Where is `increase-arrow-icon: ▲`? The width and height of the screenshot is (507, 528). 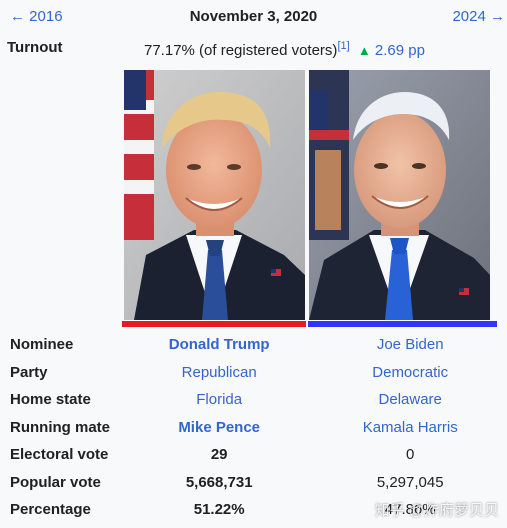
increase-arrow-icon: ▲ is located at coordinates (364, 50).